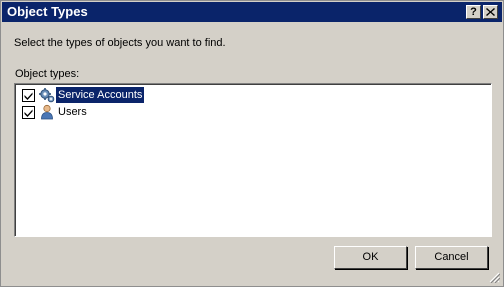 This screenshot has width=504, height=287. Describe the element at coordinates (72, 112) in the screenshot. I see `list-item-label: Users` at that location.